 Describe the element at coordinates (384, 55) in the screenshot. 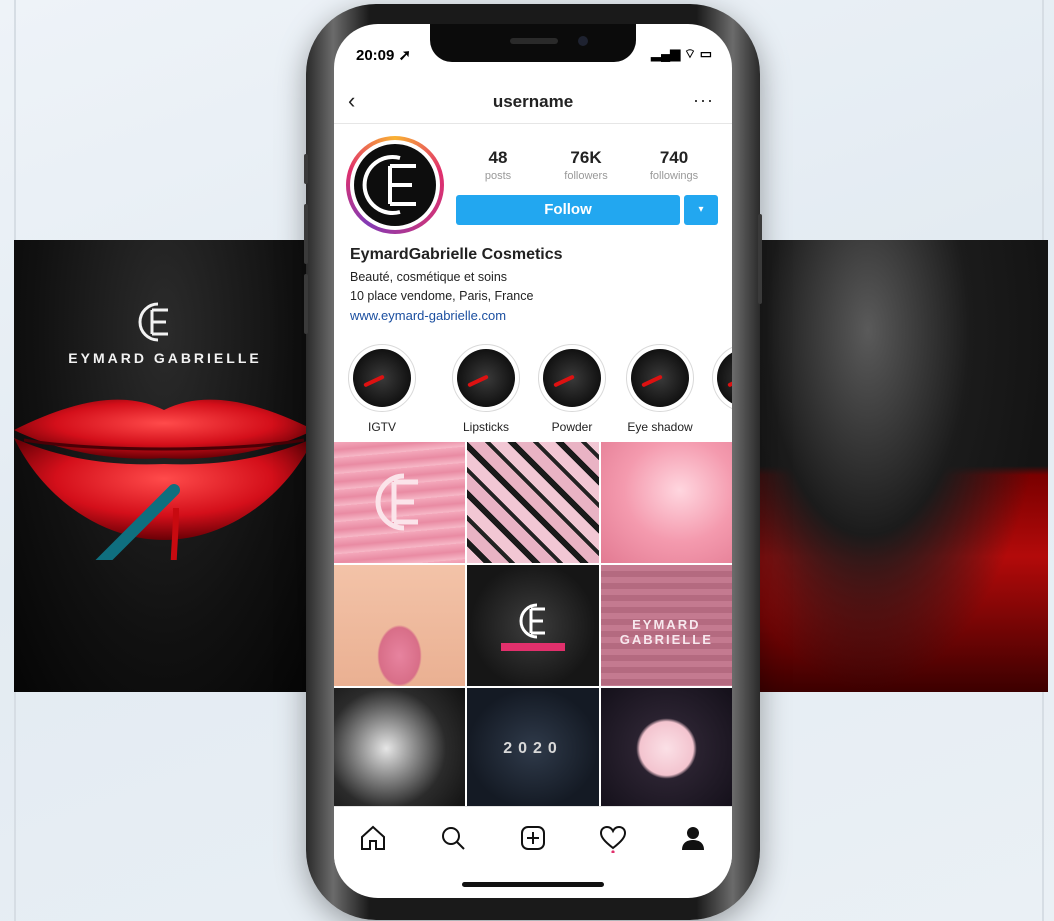

I see `status-time: 20:09 ➚` at that location.